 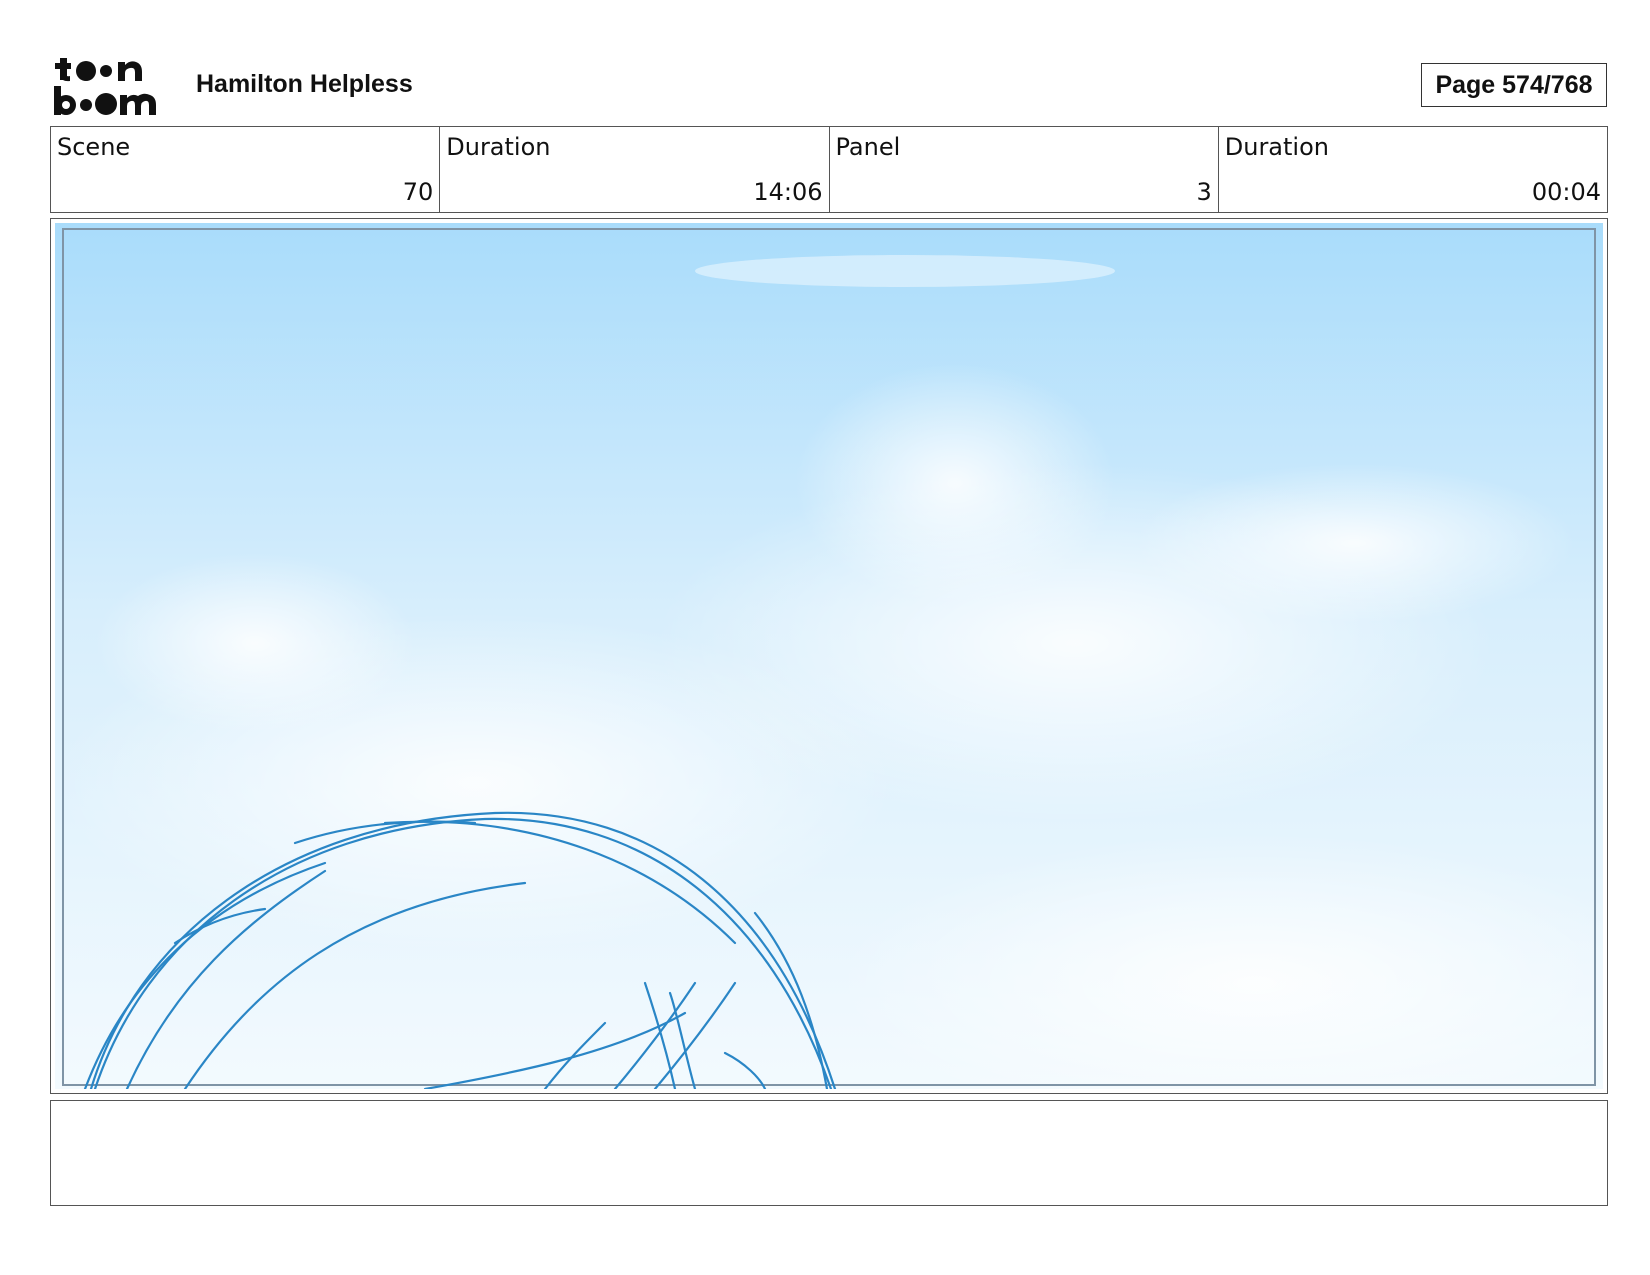 I want to click on scene-label: Scene, so click(x=94, y=147).